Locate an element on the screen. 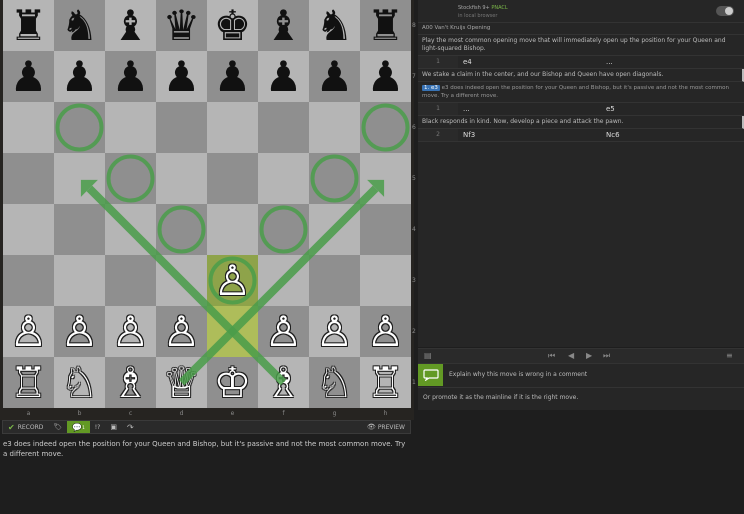 The width and height of the screenshot is (744, 514). variation-move: 1. e3 is located at coordinates (431, 88).